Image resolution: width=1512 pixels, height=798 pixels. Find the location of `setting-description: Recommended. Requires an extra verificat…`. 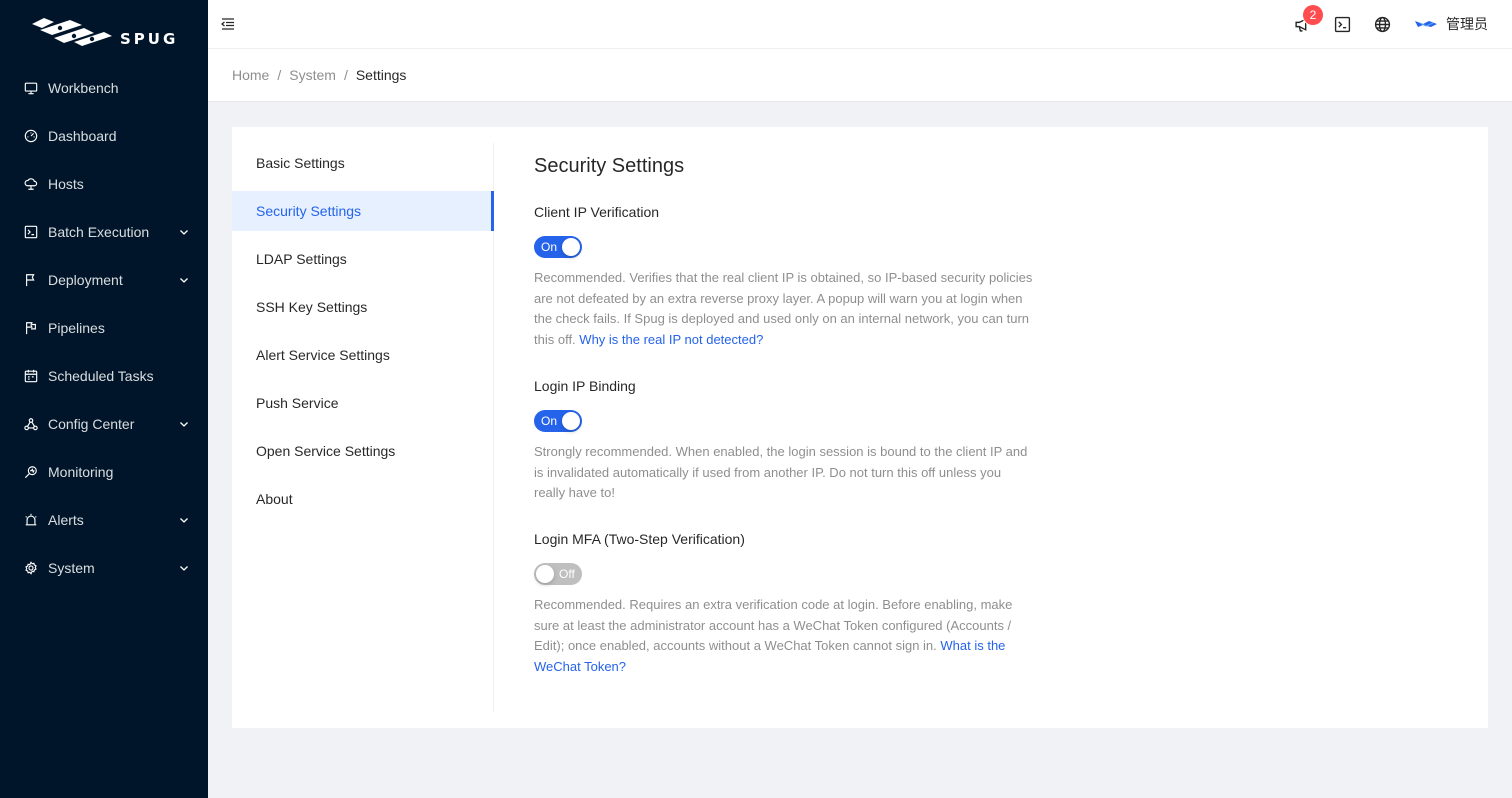

setting-description: Recommended. Requires an extra verificat… is located at coordinates (784, 636).